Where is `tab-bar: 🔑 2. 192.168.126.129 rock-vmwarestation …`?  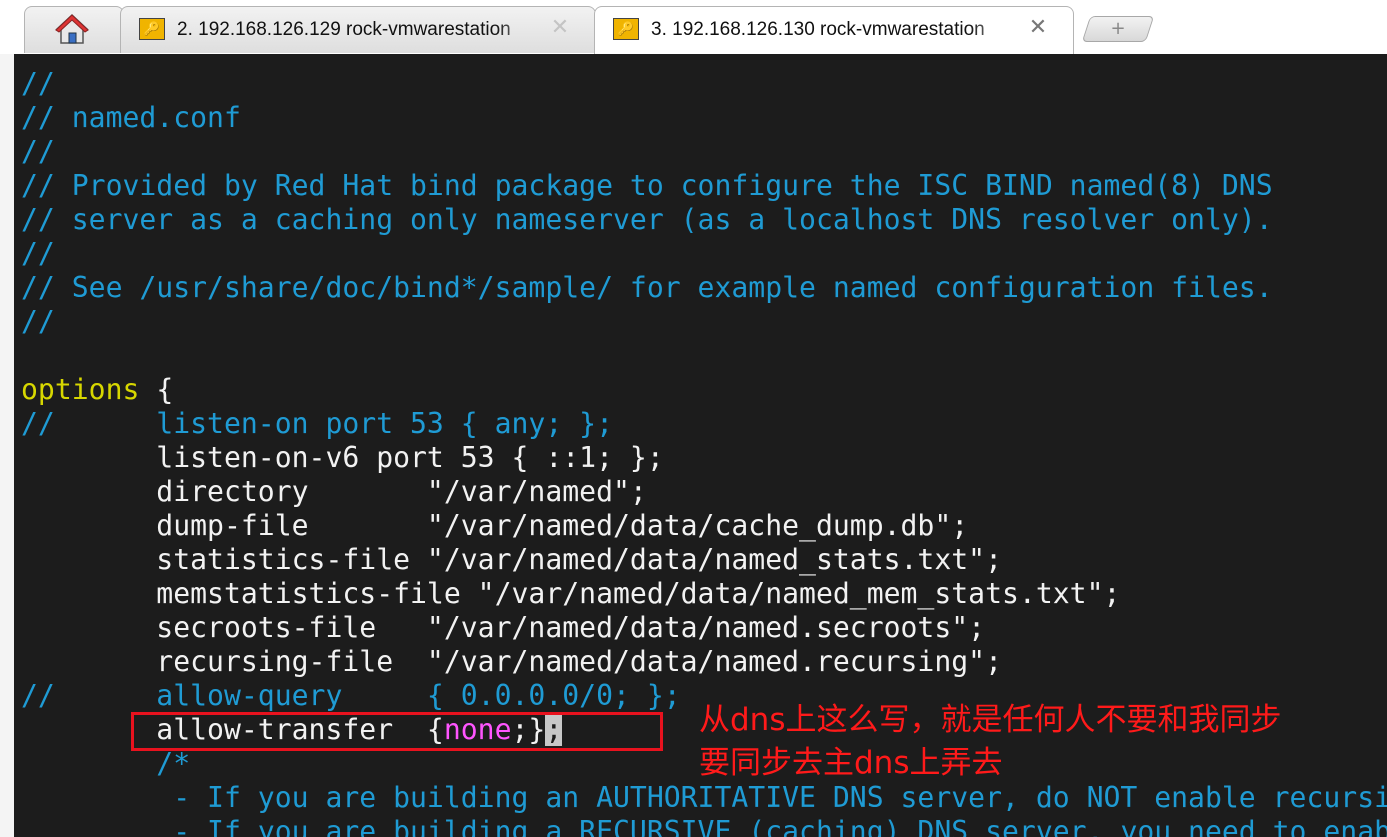
tab-bar: 🔑 2. 192.168.126.129 rock-vmwarestation … is located at coordinates (693, 27).